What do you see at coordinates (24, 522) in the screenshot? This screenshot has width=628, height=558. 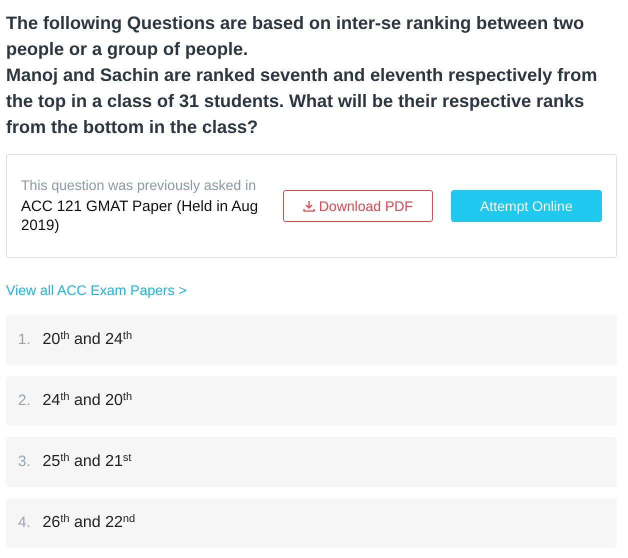 I see `option-number: 4.` at bounding box center [24, 522].